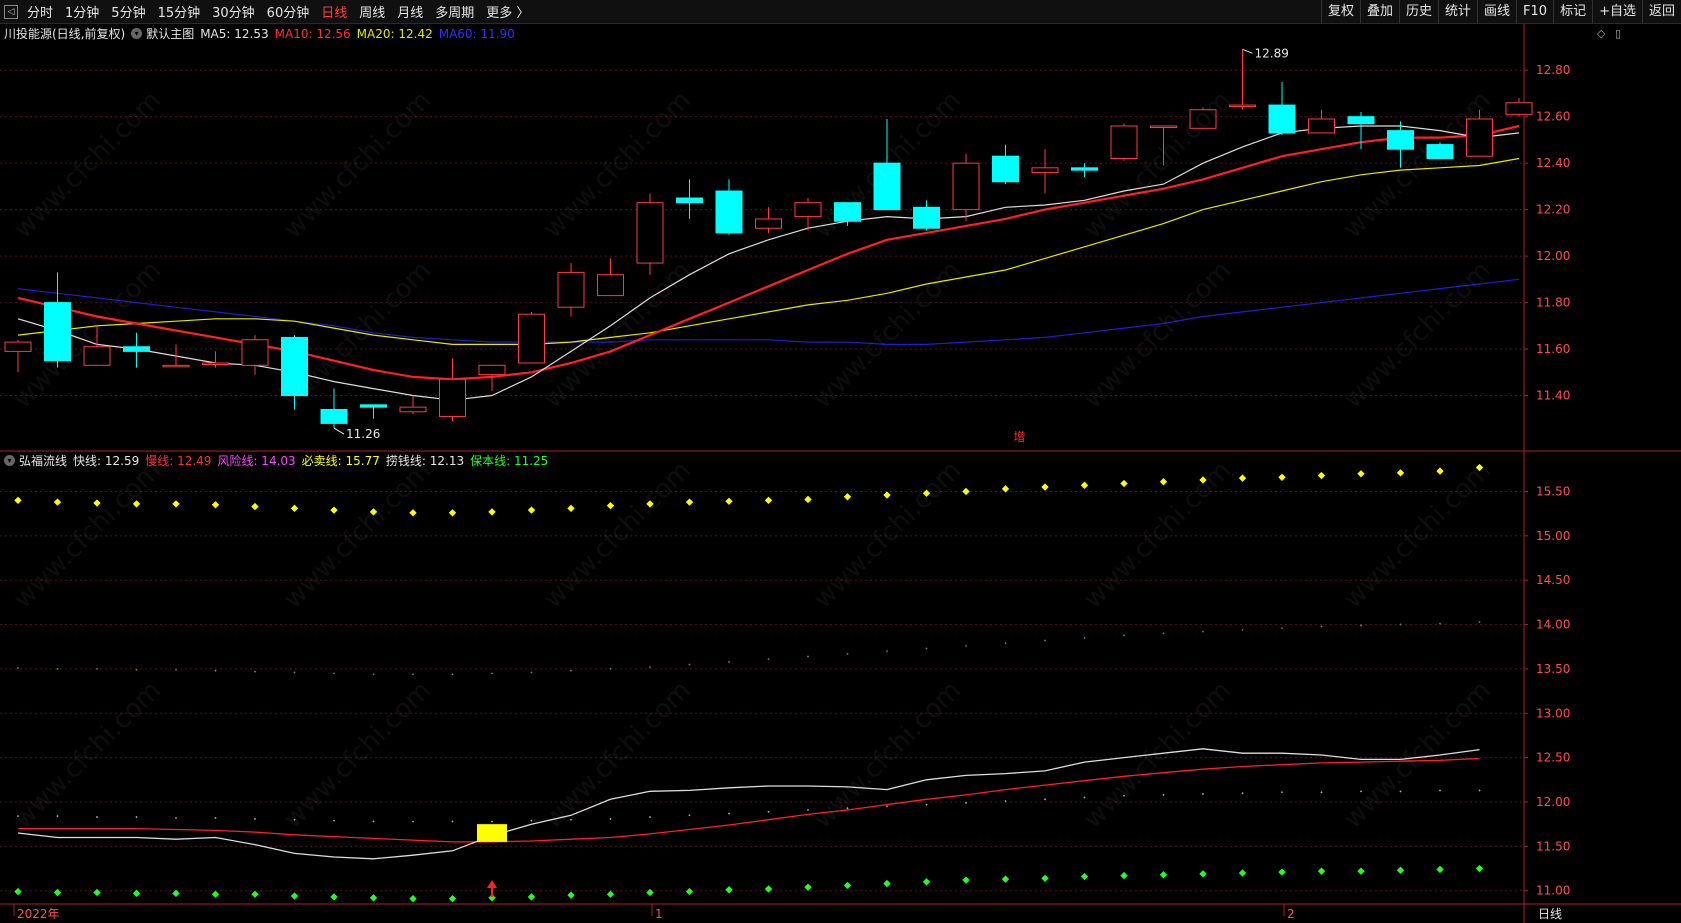  Describe the element at coordinates (64, 33) in the screenshot. I see `stock-name: 川投能源(日线,前复权)` at that location.